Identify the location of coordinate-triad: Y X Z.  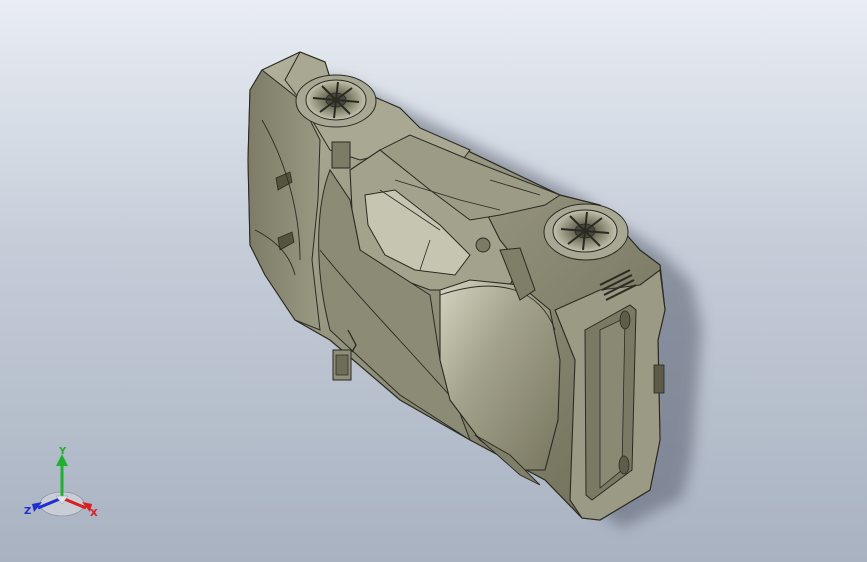
(61, 482).